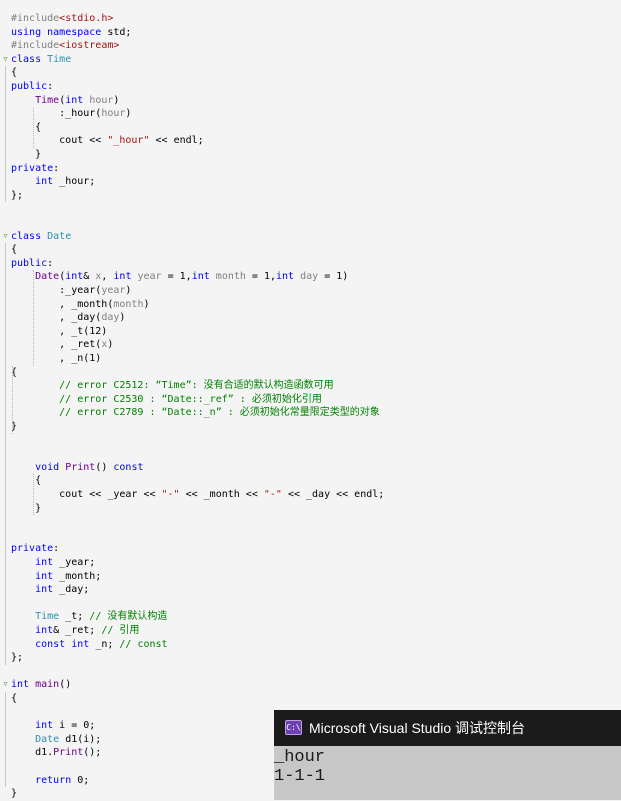 This screenshot has width=621, height=801. What do you see at coordinates (65, 685) in the screenshot?
I see `code-token: ()` at bounding box center [65, 685].